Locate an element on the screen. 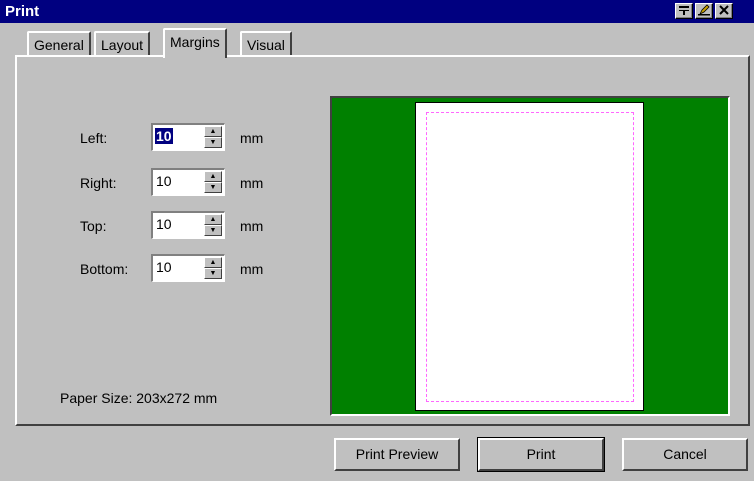 The height and width of the screenshot is (481, 754). bottom-margin-spinner: 10 ▲ ▼ is located at coordinates (188, 268).